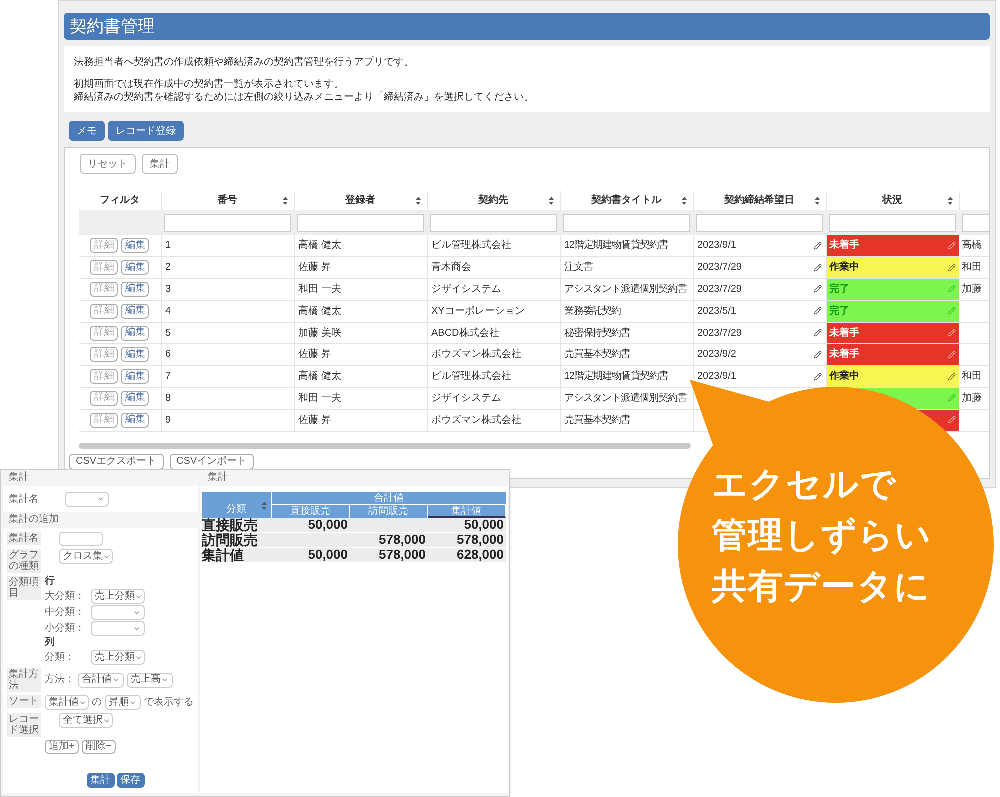 This screenshot has height=797, width=1000. What do you see at coordinates (717, 311) in the screenshot?
I see `table-cell-text: 2023/5/1` at bounding box center [717, 311].